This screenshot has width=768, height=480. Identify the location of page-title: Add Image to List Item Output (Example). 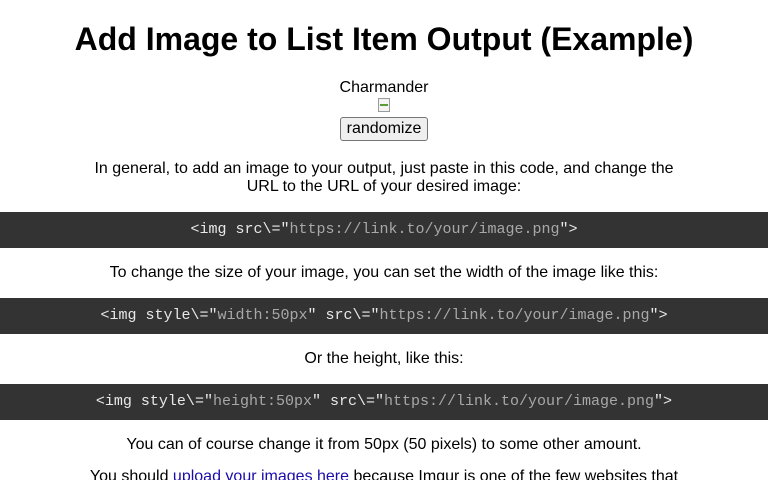
(384, 39).